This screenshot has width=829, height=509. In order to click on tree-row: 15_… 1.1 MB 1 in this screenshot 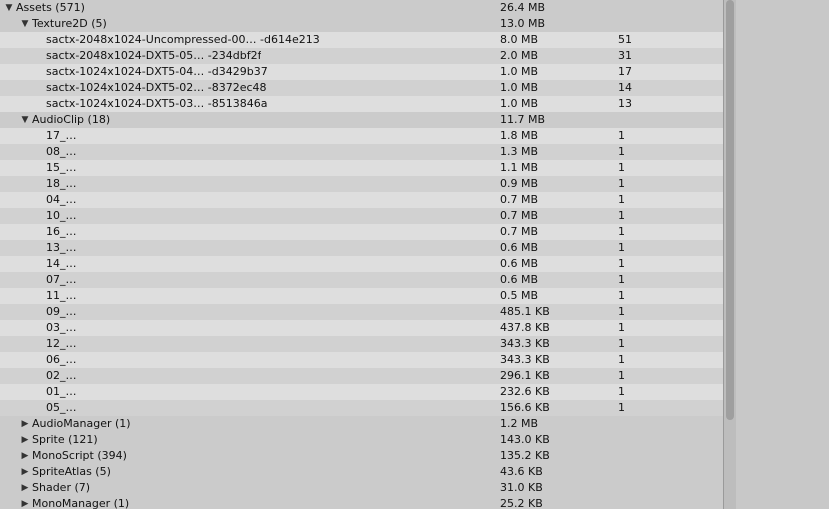, I will do `click(361, 168)`.